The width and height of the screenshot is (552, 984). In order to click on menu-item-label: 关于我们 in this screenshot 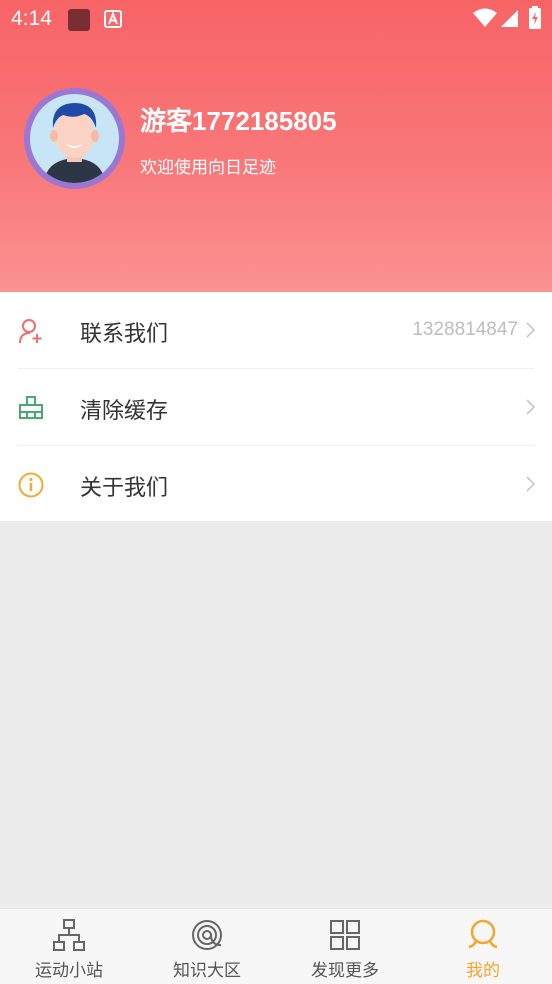, I will do `click(124, 488)`.